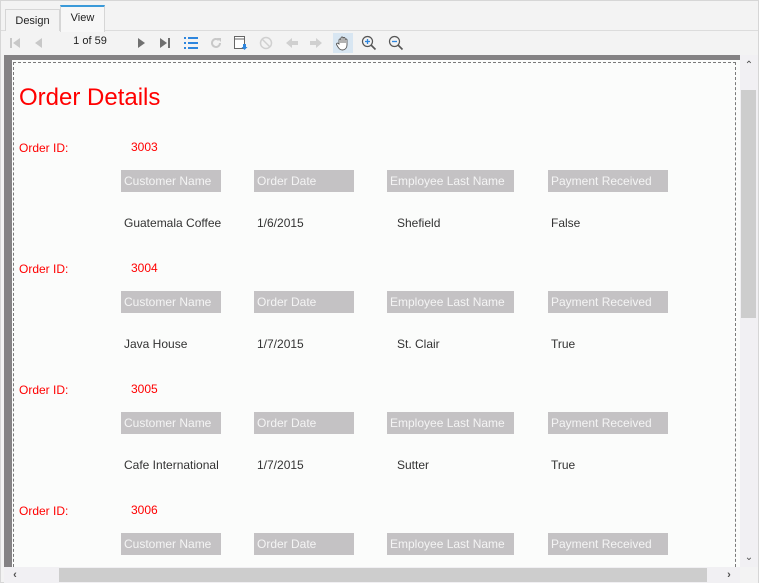  I want to click on back-button, so click(292, 43).